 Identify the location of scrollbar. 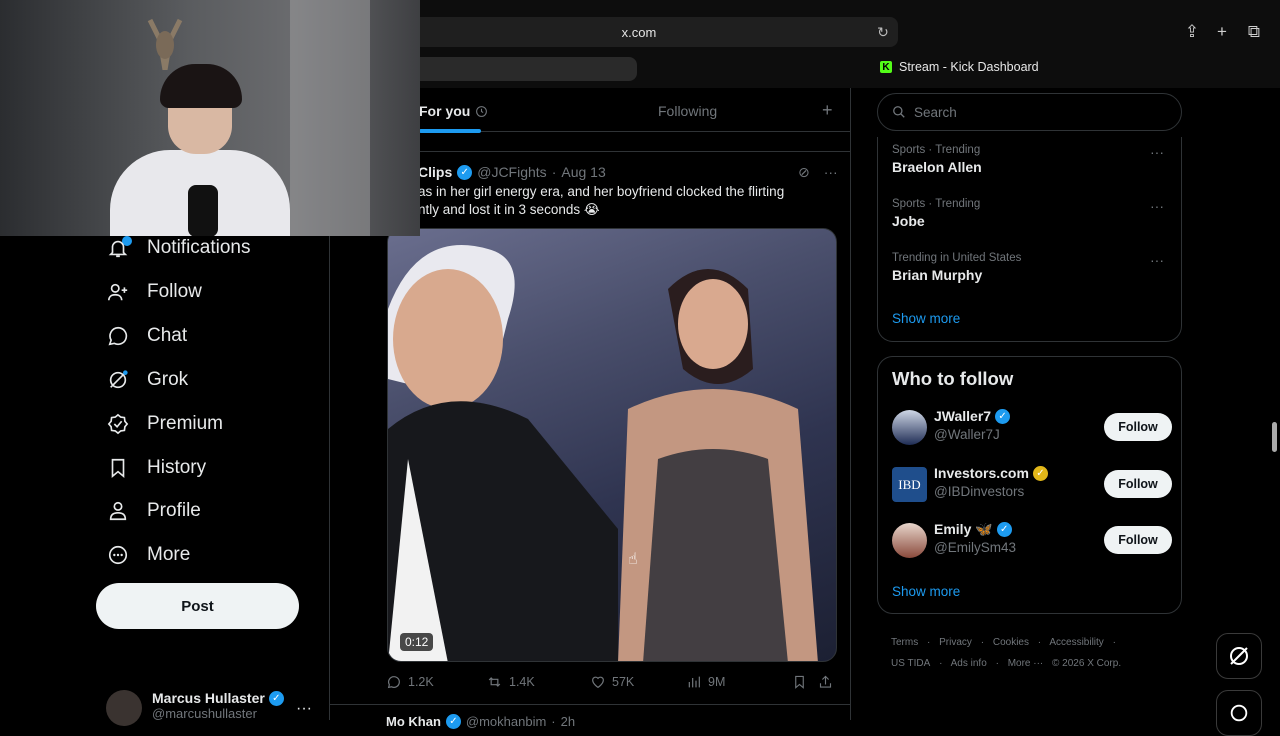
(1274, 437).